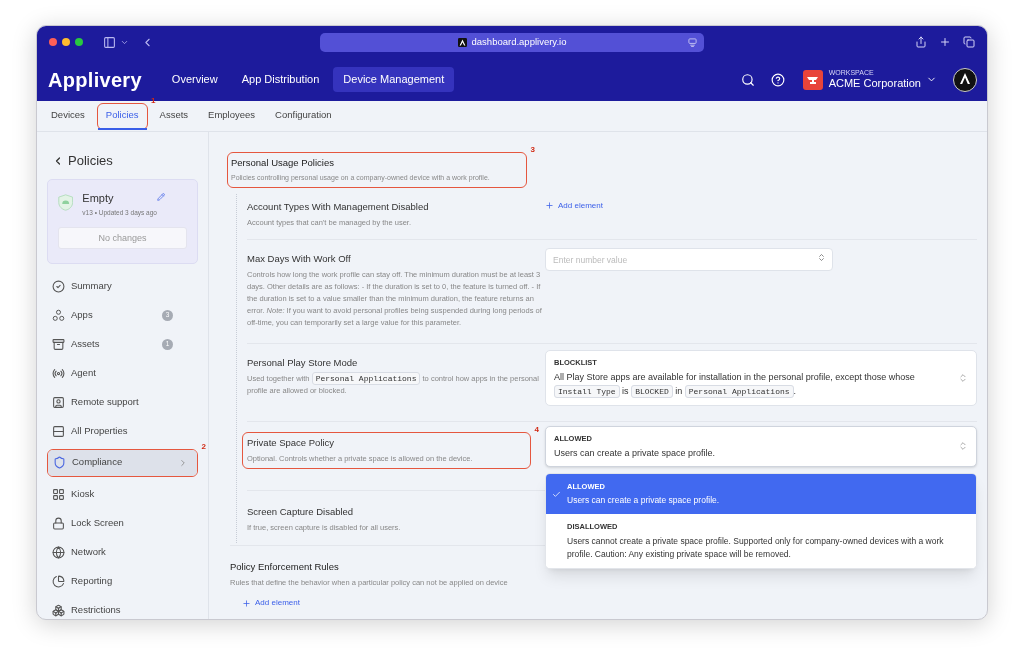 Image resolution: width=1024 pixels, height=667 pixels. What do you see at coordinates (203, 446) in the screenshot?
I see `callout-number: 2` at bounding box center [203, 446].